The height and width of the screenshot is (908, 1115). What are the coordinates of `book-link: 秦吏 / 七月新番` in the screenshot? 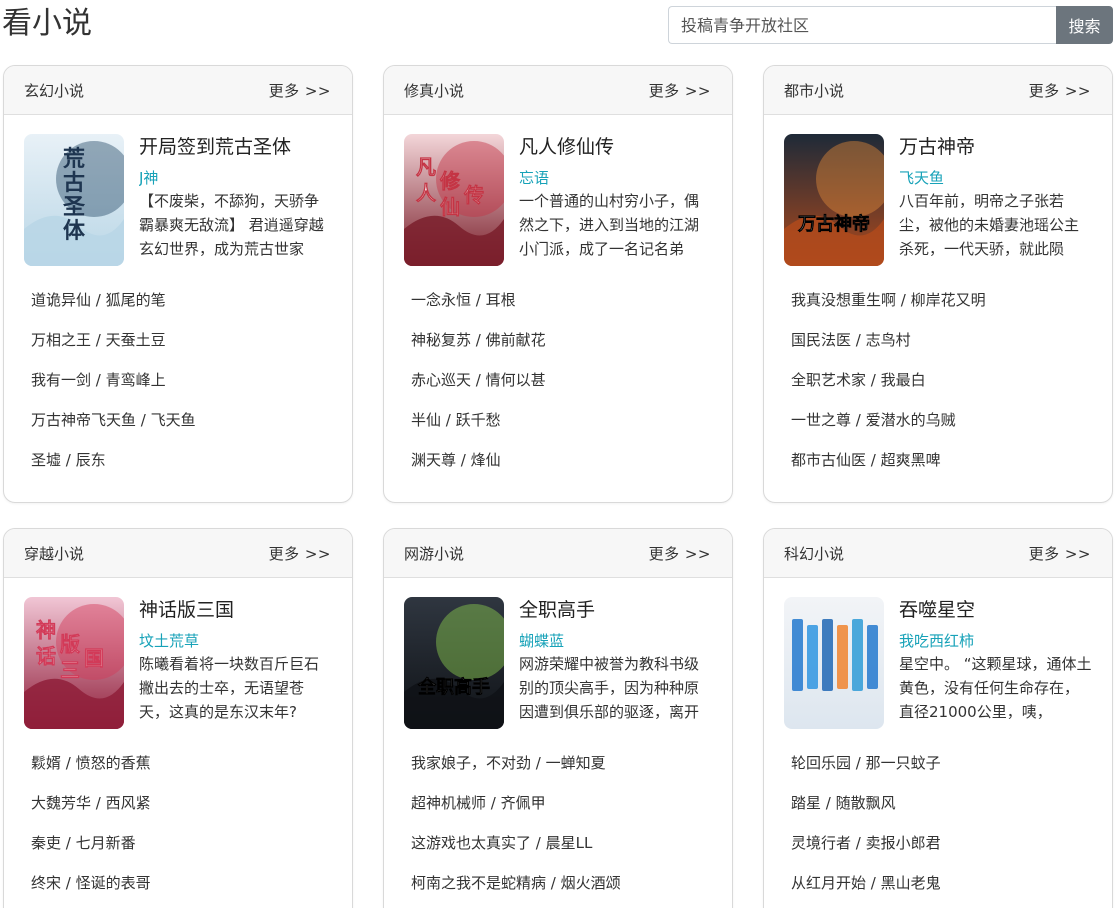 It's located at (83, 843).